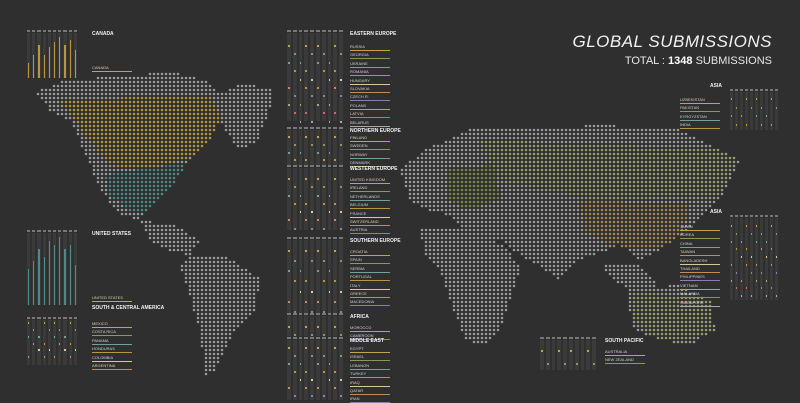  I want to click on country-label: FINLAND, so click(358, 138).